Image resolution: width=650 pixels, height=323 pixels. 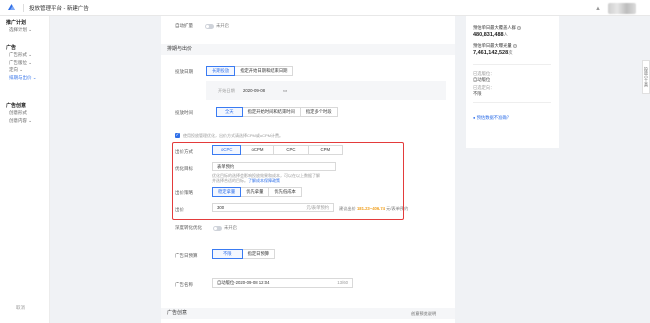 What do you see at coordinates (493, 53) in the screenshot?
I see `expose-value: 7,461,142,528次` at bounding box center [493, 53].